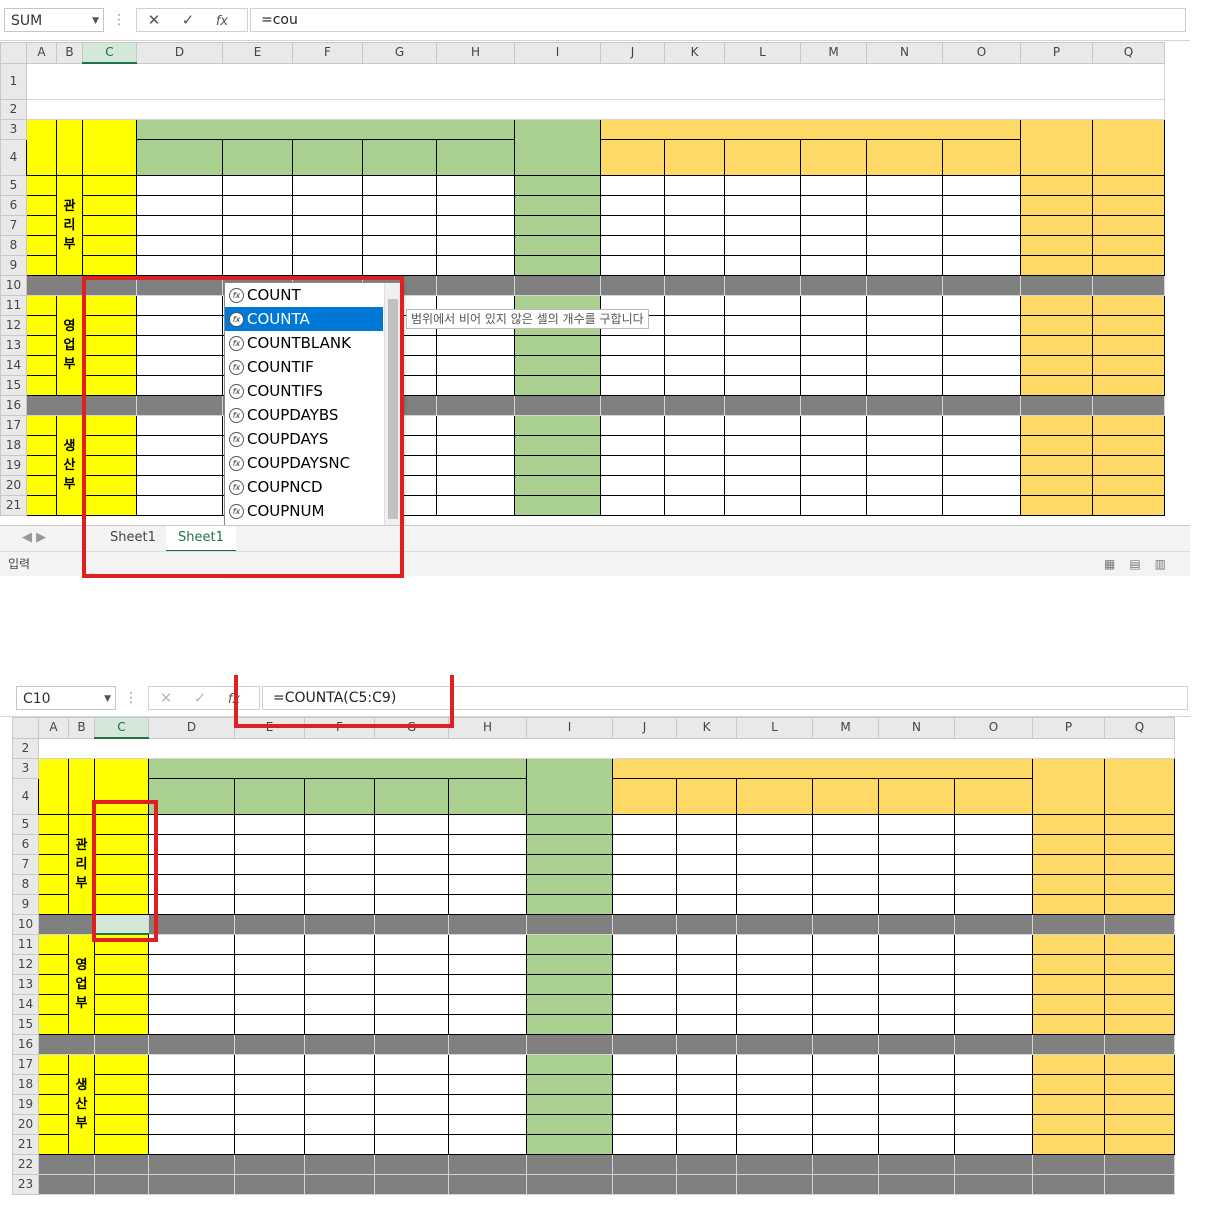 The image size is (1220, 1214). What do you see at coordinates (1128, 53) in the screenshot?
I see `column-header-q: Q` at bounding box center [1128, 53].